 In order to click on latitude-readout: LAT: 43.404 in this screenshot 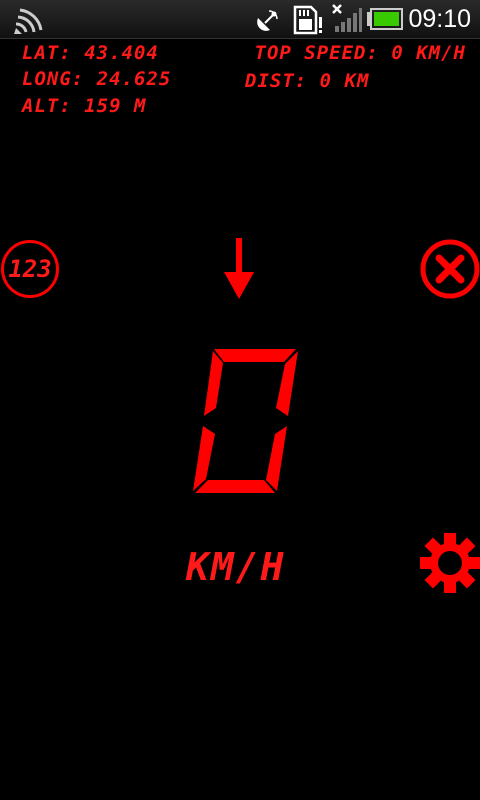, I will do `click(90, 53)`.